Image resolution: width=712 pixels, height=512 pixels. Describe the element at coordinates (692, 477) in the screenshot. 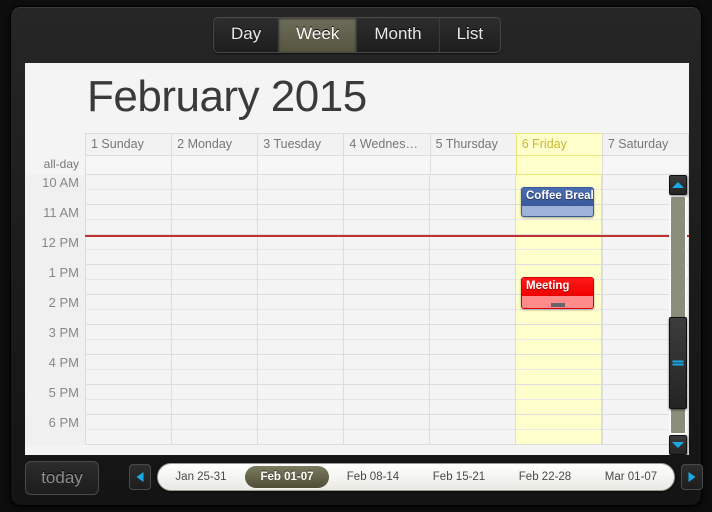

I see `next-week-button` at that location.